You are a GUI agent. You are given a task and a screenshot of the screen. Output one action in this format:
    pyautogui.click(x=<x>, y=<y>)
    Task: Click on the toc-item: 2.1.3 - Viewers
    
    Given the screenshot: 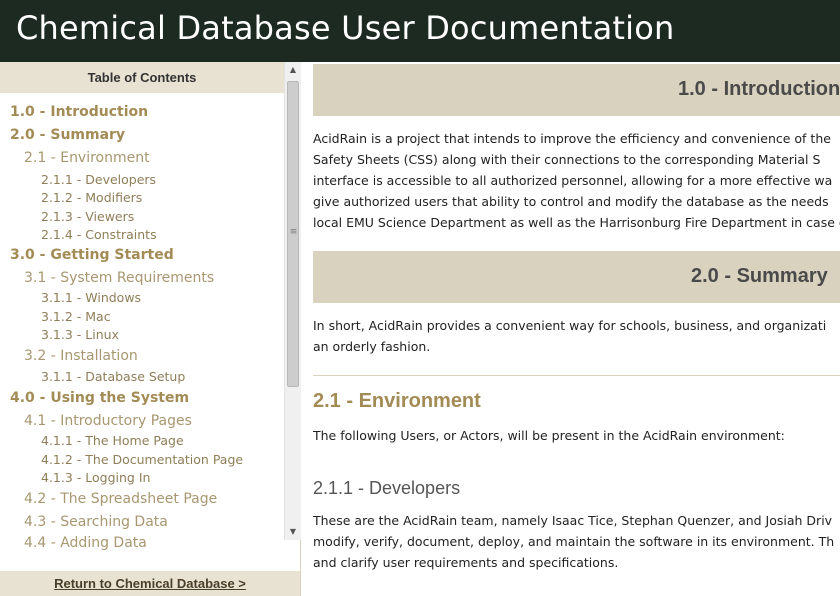 What is the action you would take?
    pyautogui.click(x=87, y=216)
    